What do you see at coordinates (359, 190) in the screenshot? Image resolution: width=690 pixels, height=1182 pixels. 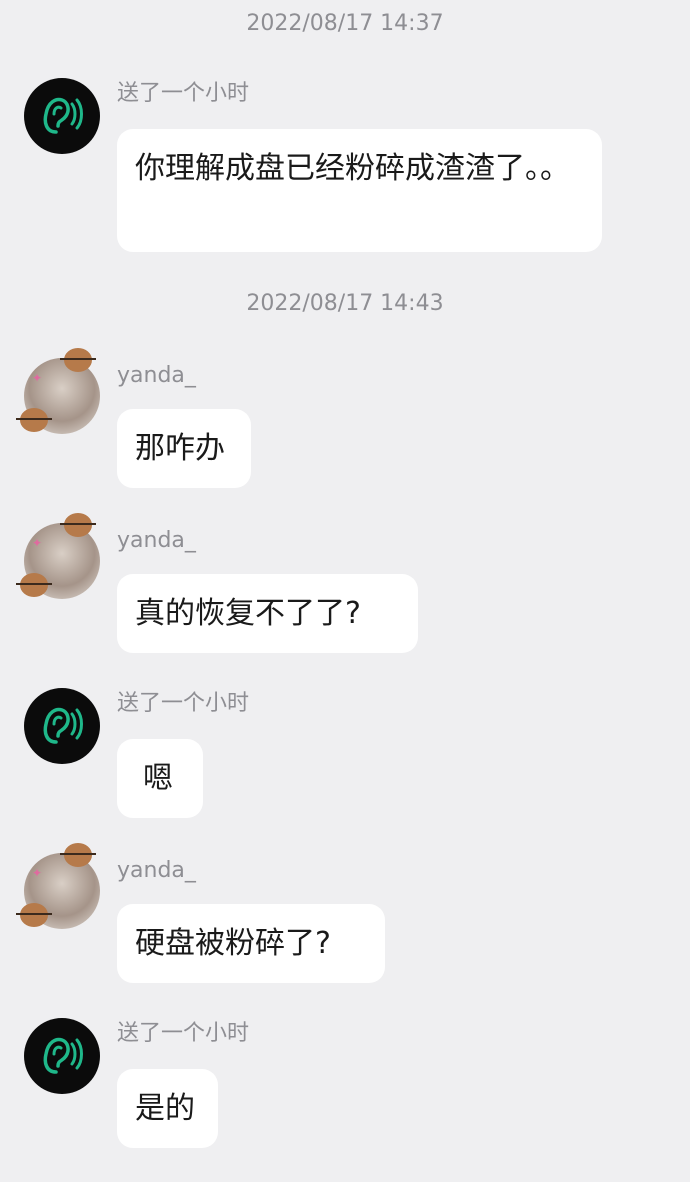 I see `message-bubble: 你理解成盘已经粉碎成渣渣了。。` at bounding box center [359, 190].